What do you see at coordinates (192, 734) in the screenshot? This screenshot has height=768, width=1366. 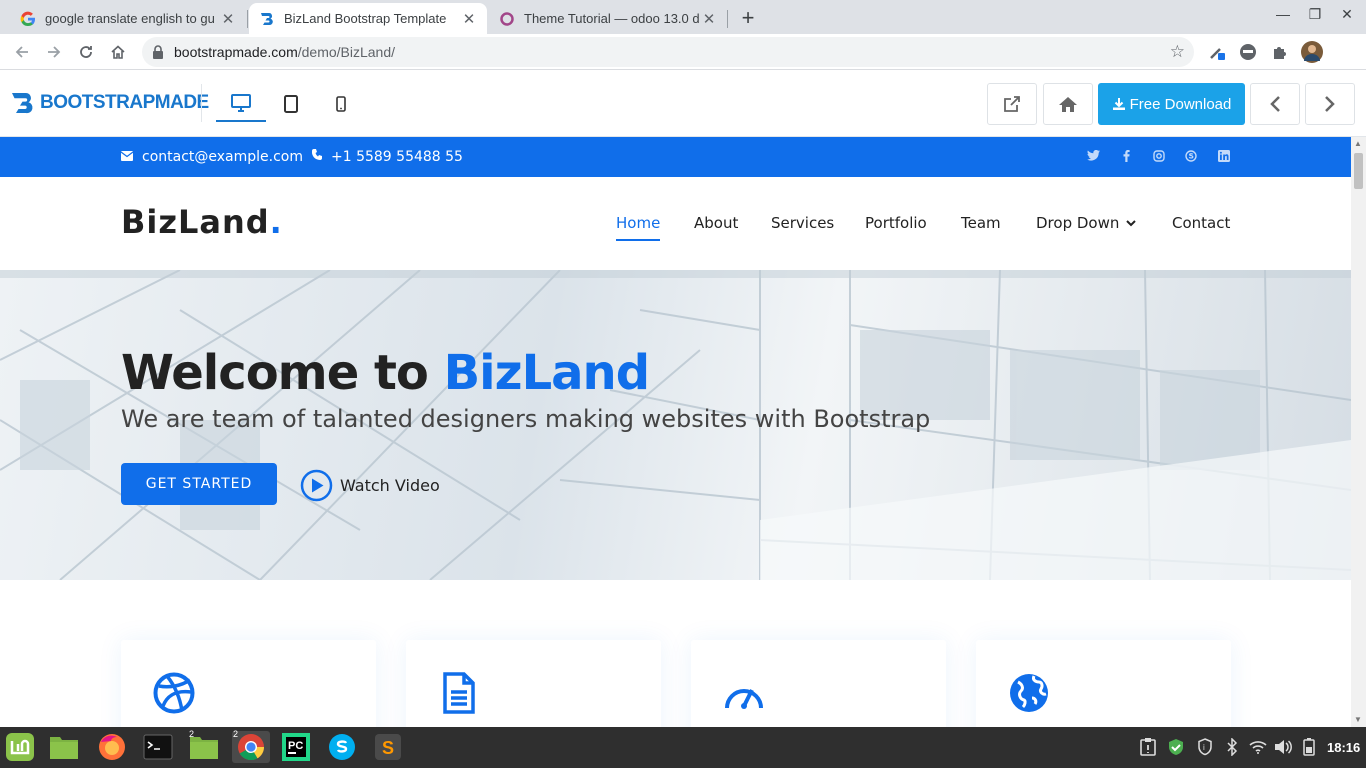 I see `window-count-badge: 2` at bounding box center [192, 734].